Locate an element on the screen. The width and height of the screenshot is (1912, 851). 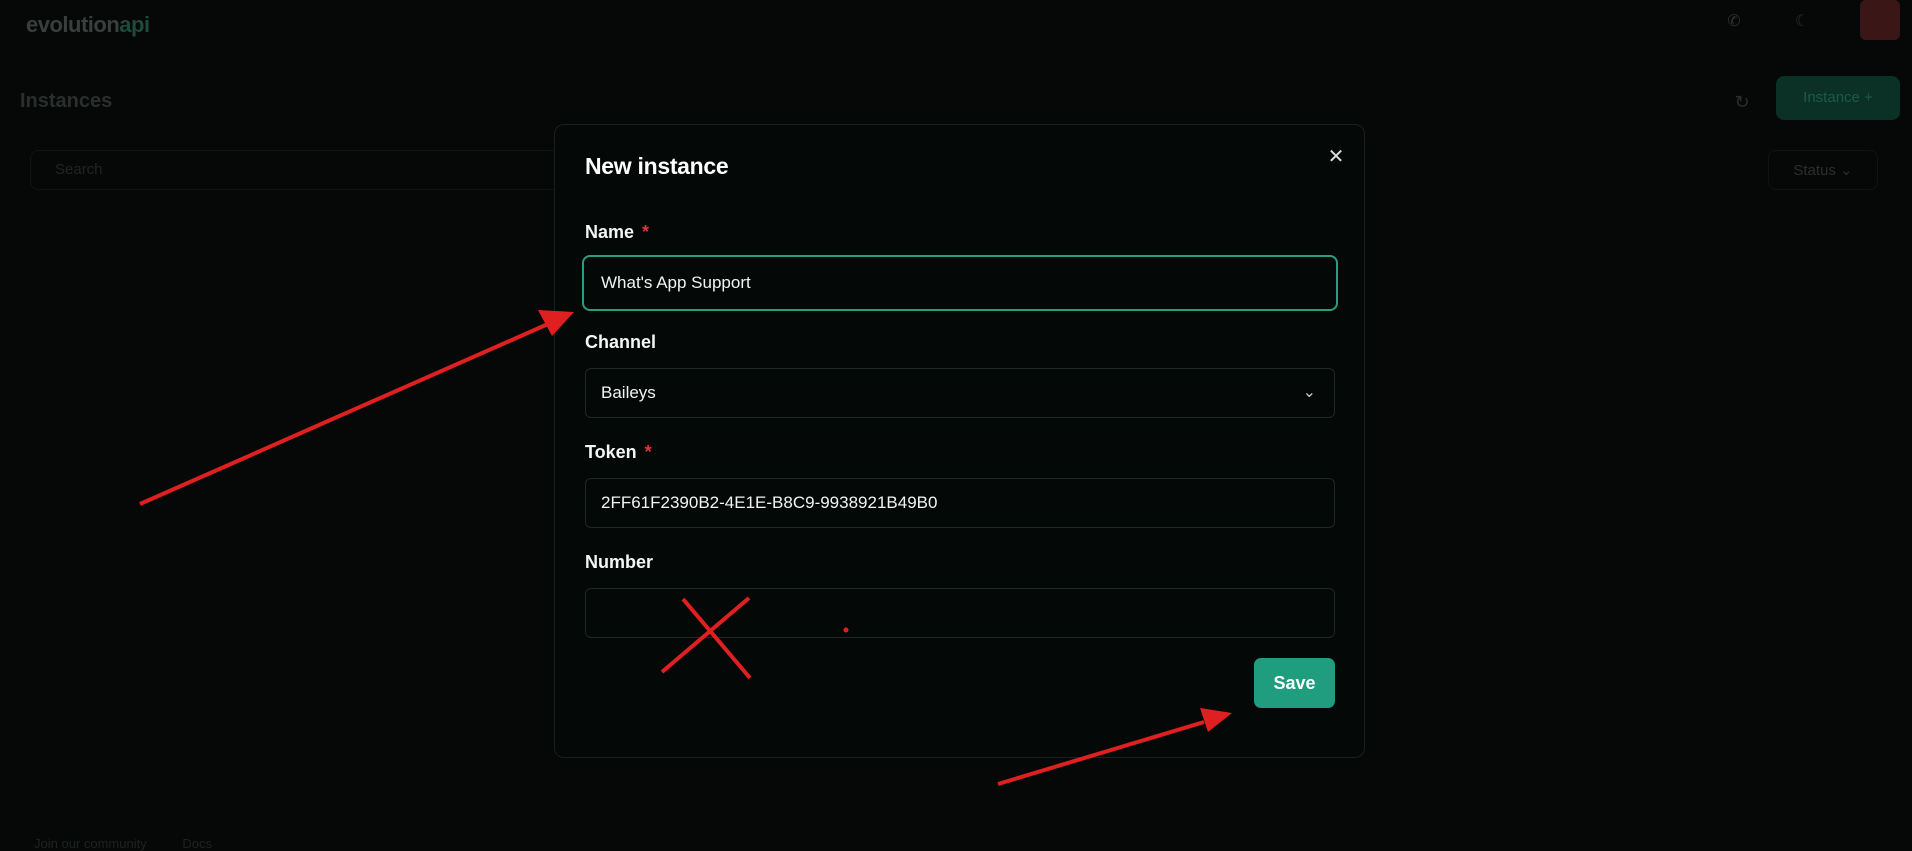
name-label-text: Name is located at coordinates (610, 232).